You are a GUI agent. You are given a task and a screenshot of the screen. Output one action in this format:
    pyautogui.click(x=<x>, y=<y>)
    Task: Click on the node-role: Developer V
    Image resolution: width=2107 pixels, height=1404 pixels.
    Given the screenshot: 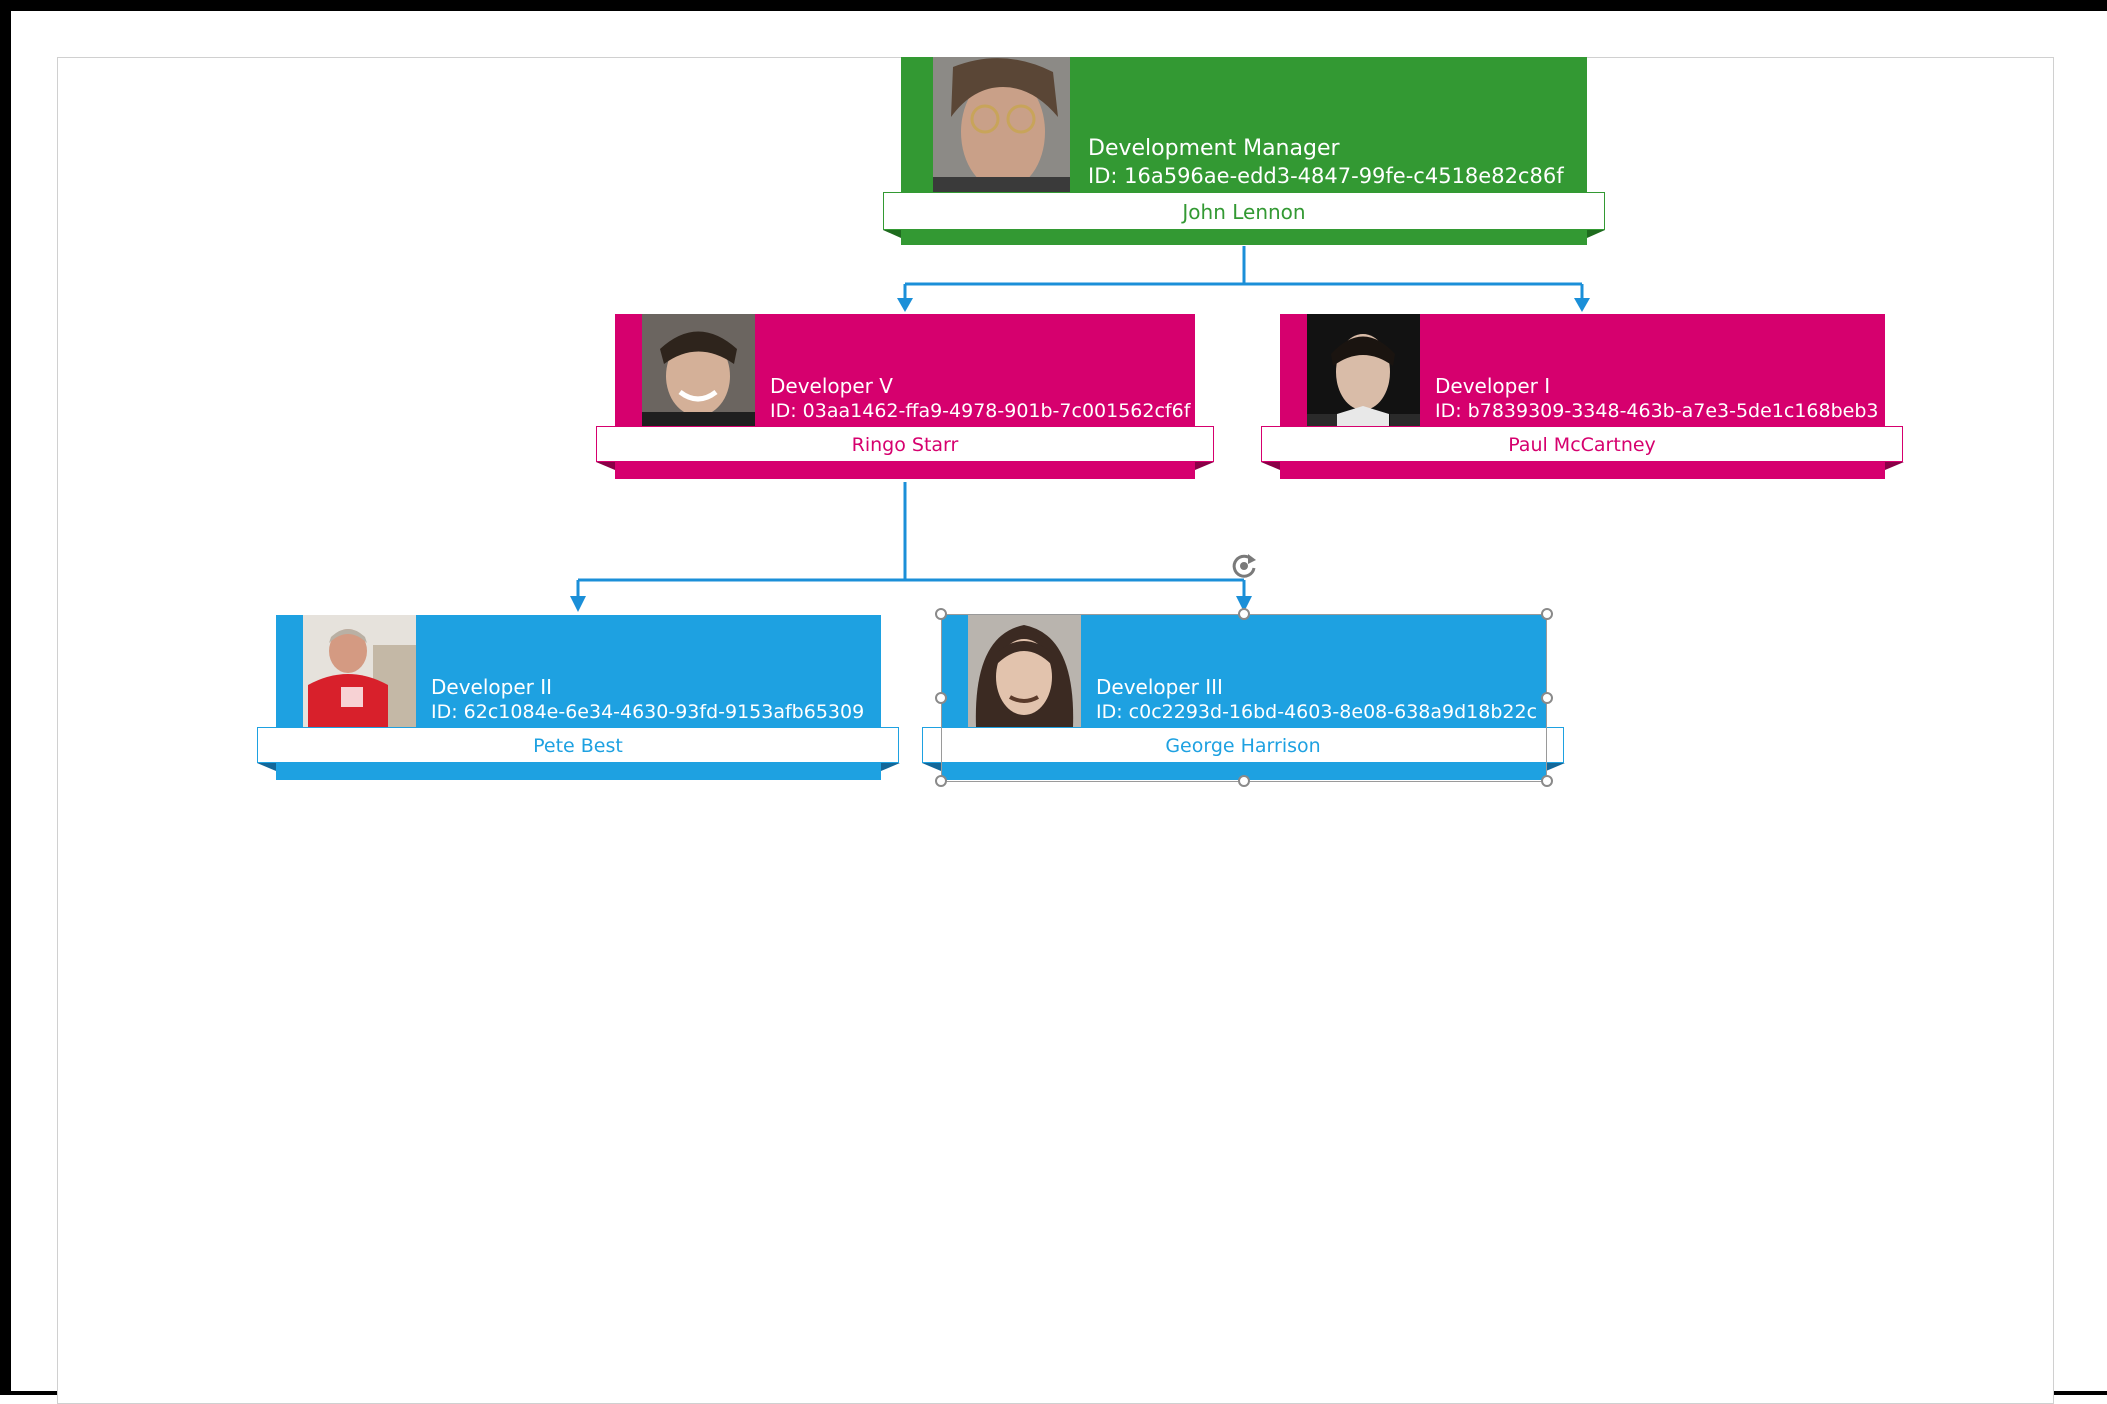 What is the action you would take?
    pyautogui.click(x=831, y=386)
    